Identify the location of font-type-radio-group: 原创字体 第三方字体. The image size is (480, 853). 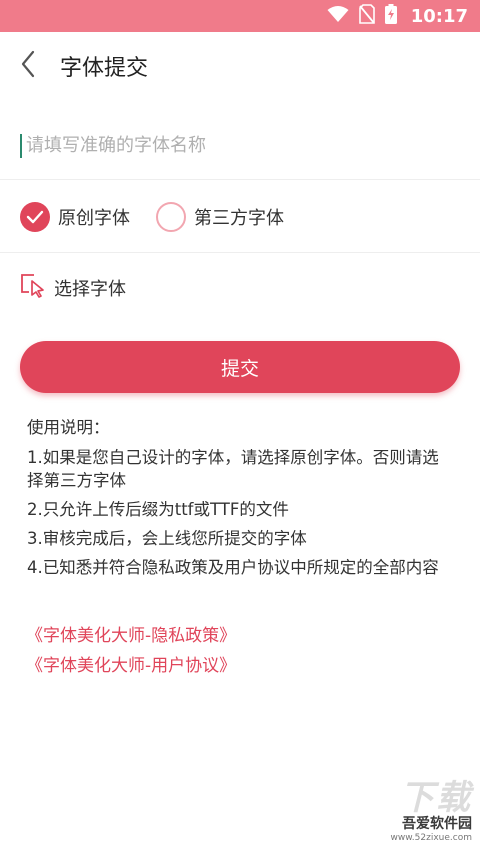
(240, 217).